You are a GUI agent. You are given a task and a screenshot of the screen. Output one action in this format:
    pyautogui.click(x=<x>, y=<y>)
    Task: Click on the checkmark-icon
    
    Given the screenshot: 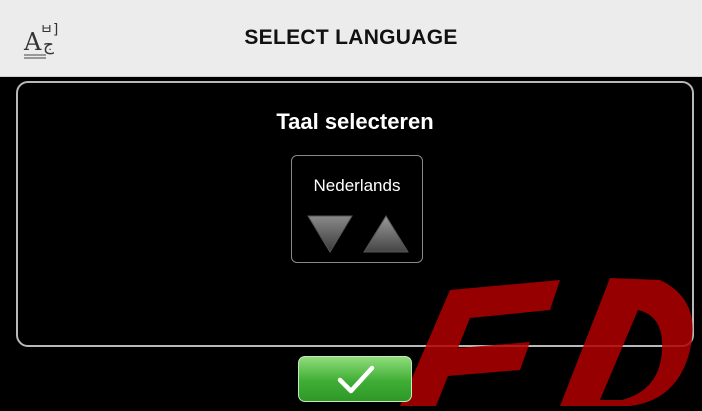 What is the action you would take?
    pyautogui.click(x=356, y=379)
    